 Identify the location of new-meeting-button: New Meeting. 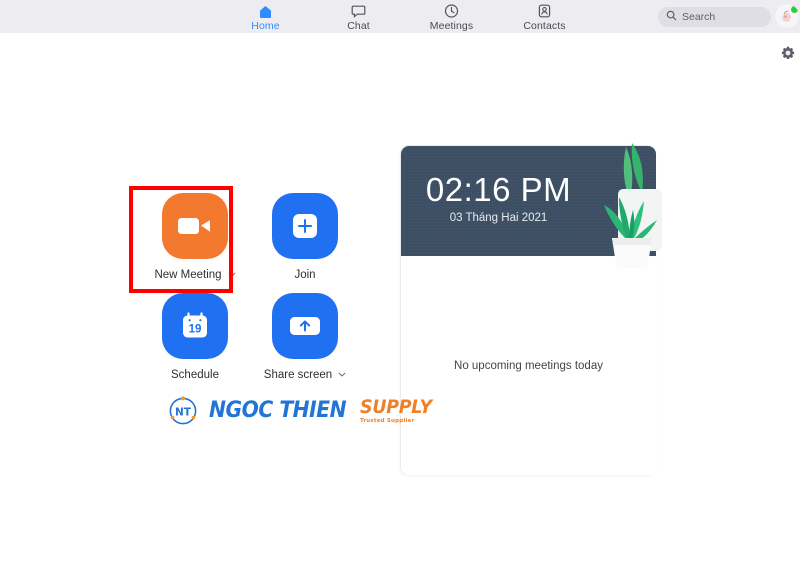
(195, 243).